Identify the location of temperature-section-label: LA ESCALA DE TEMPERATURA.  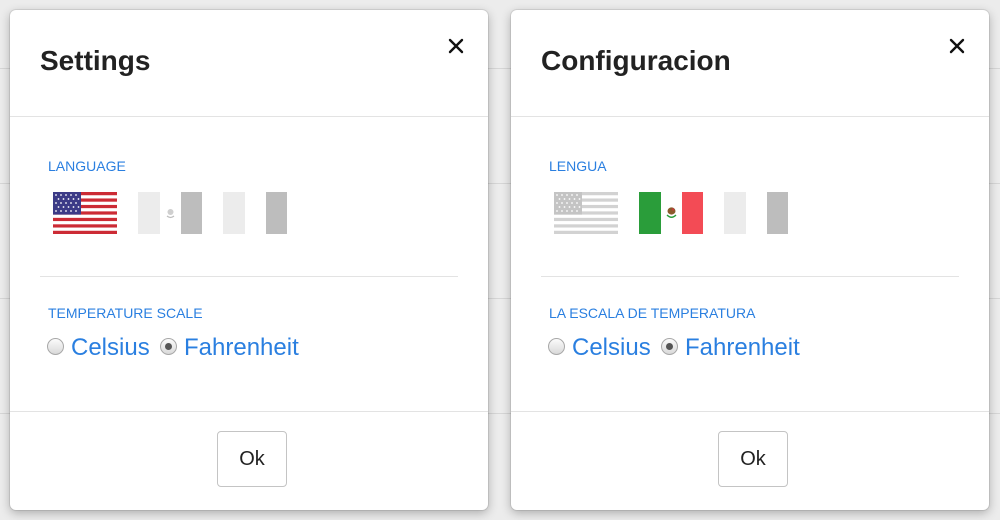
(652, 313).